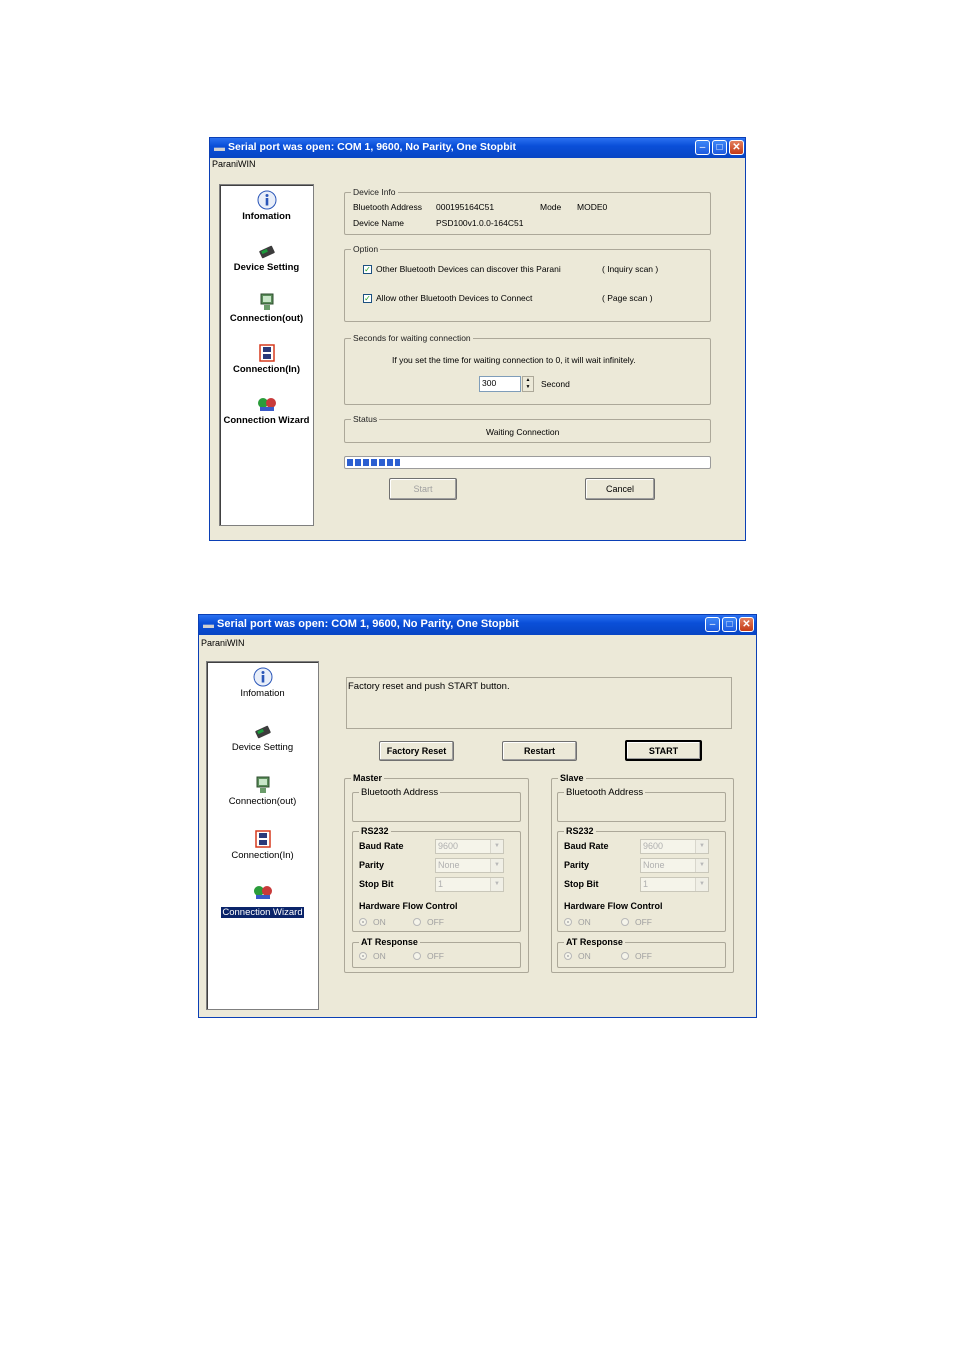 This screenshot has width=955, height=1350. Describe the element at coordinates (363, 956) in the screenshot. I see `master-at-on-radio` at that location.